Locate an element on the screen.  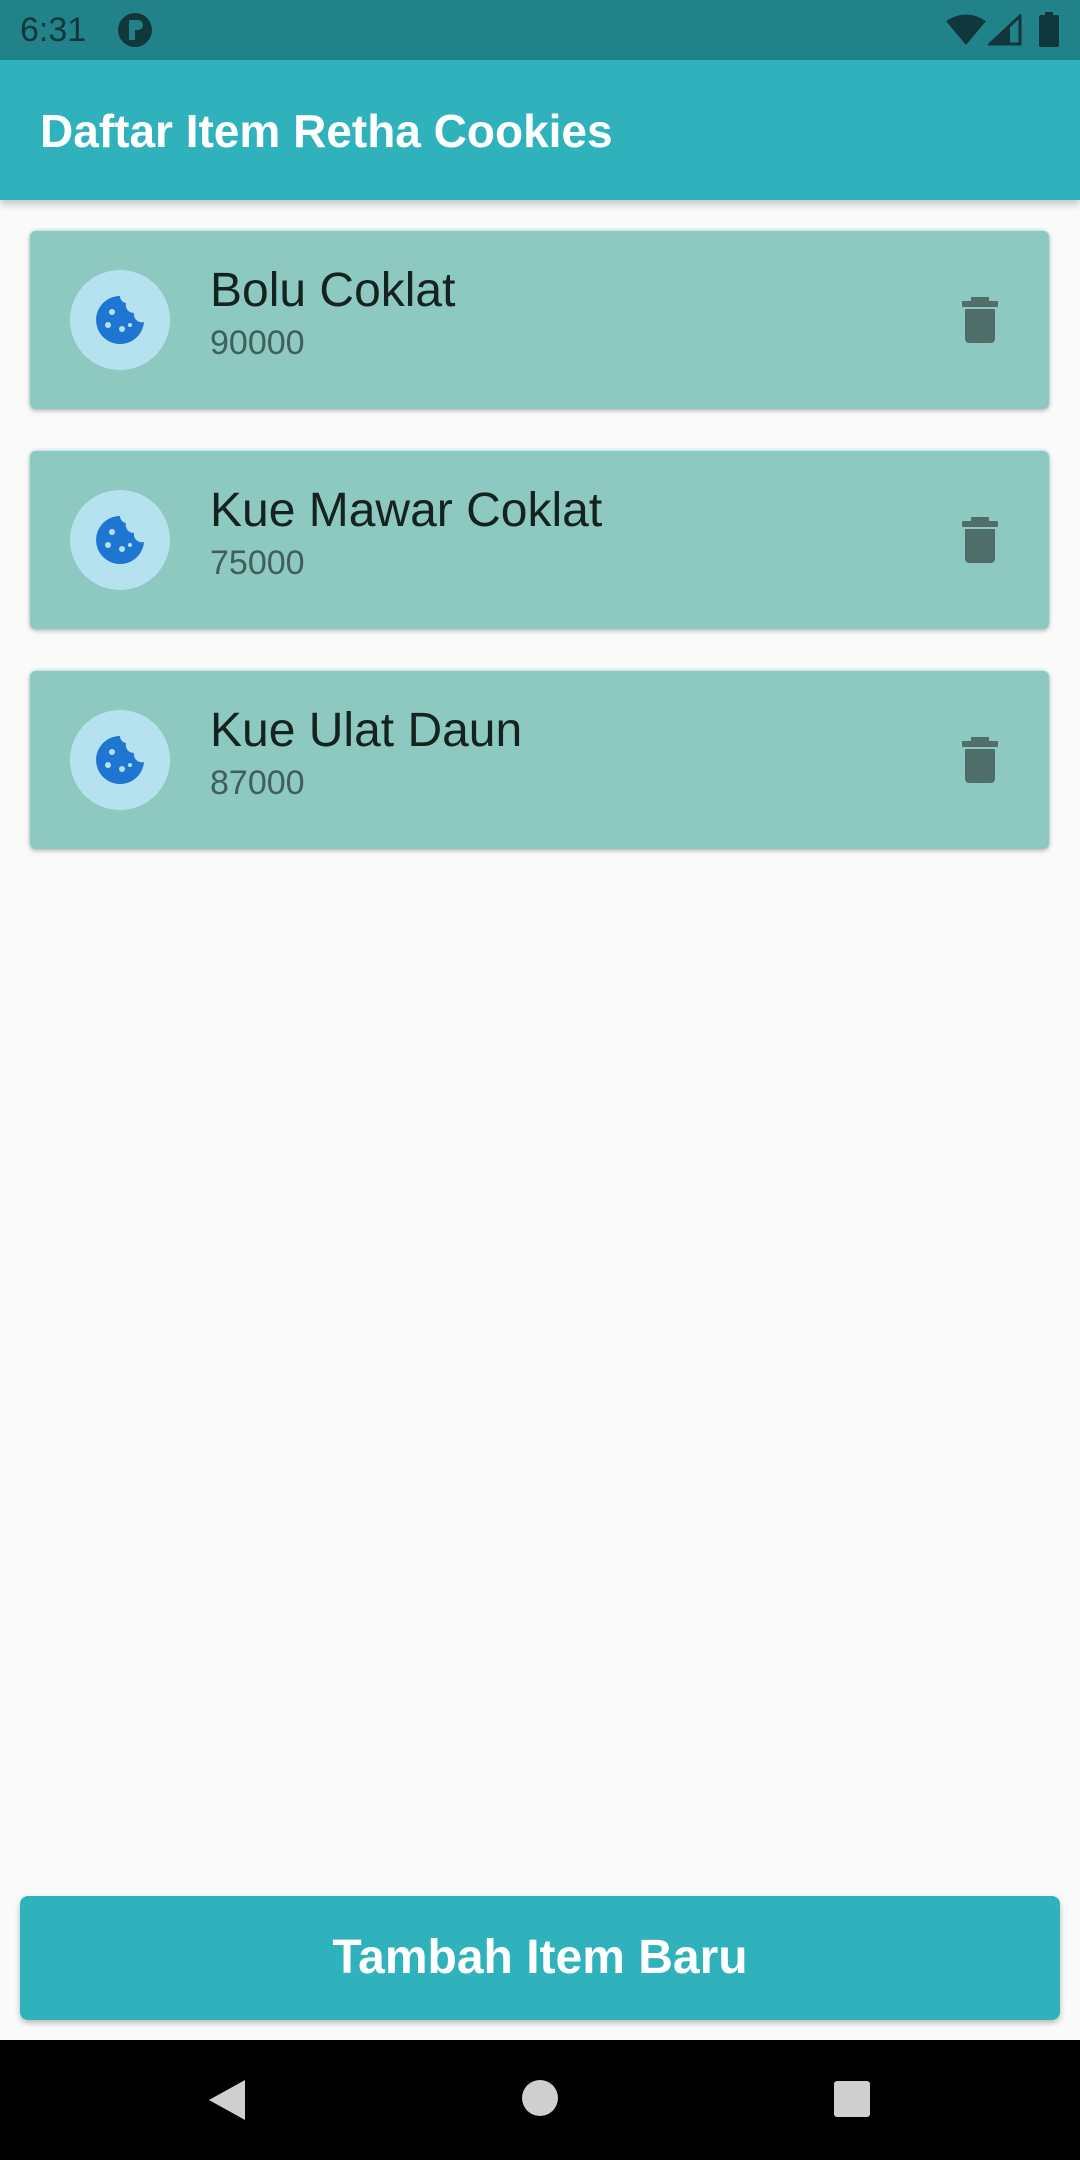
item-name: Kue Mawar Coklat is located at coordinates (406, 510).